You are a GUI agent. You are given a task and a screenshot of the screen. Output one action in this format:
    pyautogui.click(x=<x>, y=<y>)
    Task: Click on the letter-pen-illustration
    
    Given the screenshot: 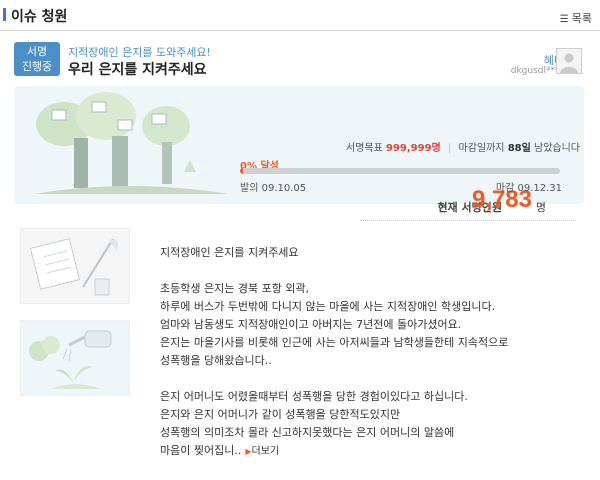 What is the action you would take?
    pyautogui.click(x=75, y=266)
    